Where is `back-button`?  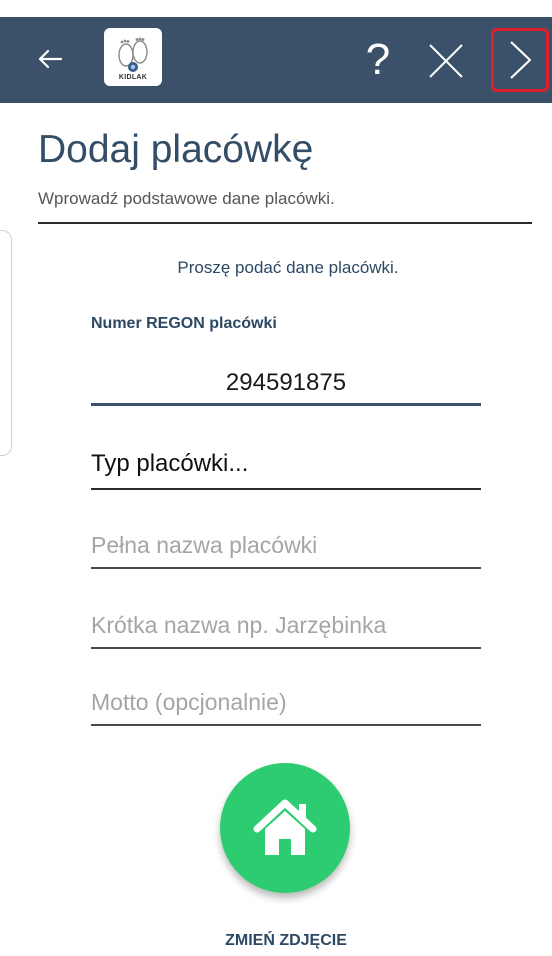 back-button is located at coordinates (50, 59).